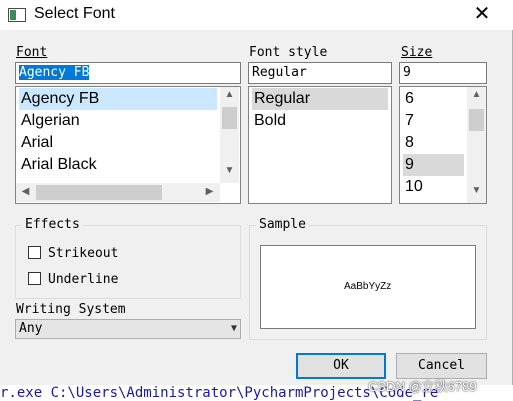  I want to click on font-list-hscrollbar: ◀ ▶, so click(118, 192).